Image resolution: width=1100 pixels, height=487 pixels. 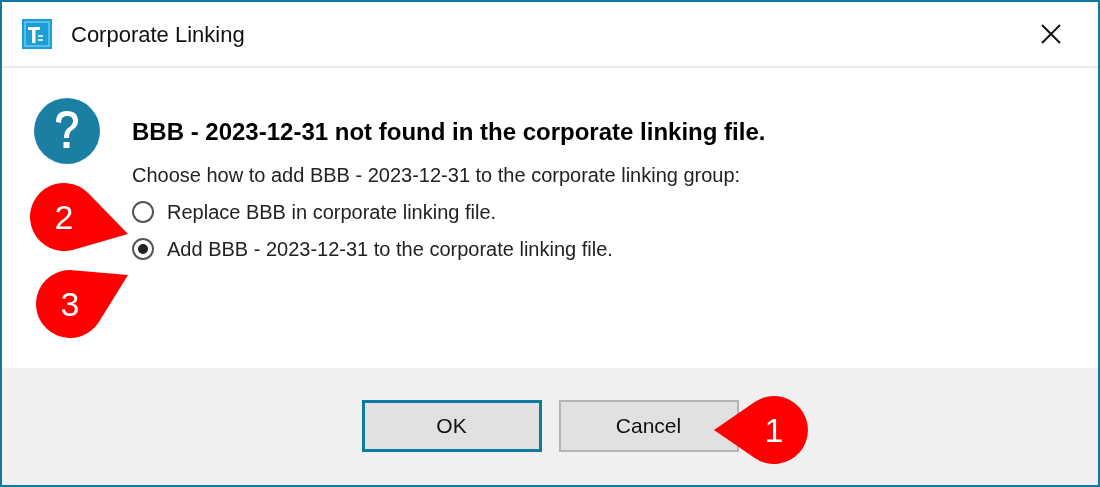 What do you see at coordinates (79, 217) in the screenshot?
I see `callout-marker: 2` at bounding box center [79, 217].